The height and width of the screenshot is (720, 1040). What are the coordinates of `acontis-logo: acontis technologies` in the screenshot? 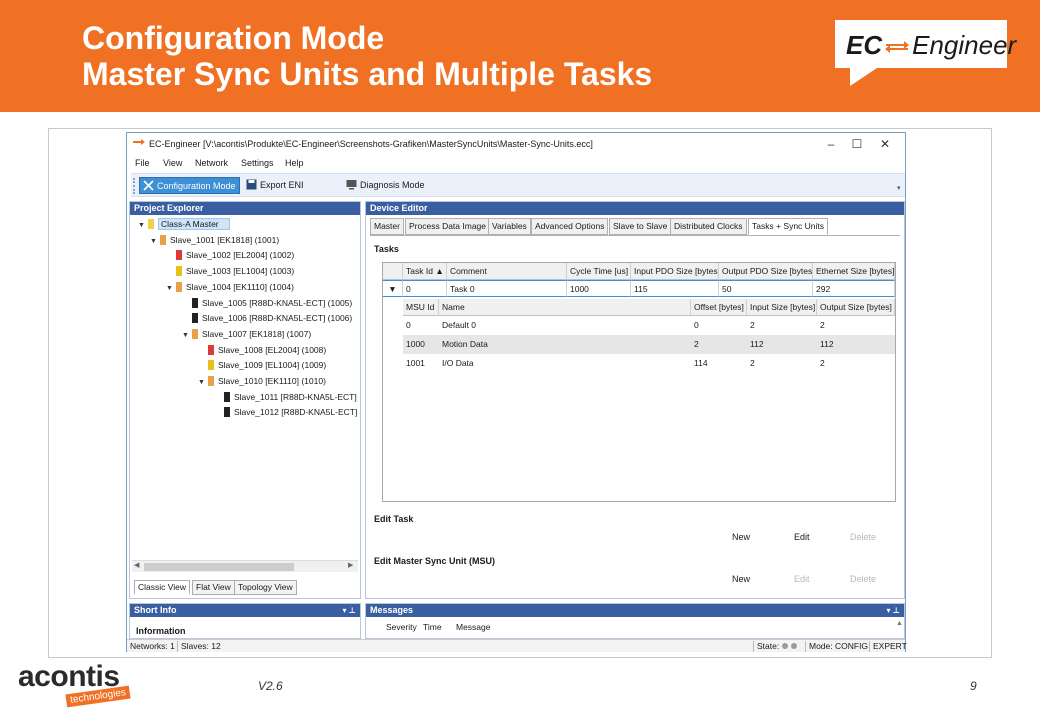 It's located at (74, 685).